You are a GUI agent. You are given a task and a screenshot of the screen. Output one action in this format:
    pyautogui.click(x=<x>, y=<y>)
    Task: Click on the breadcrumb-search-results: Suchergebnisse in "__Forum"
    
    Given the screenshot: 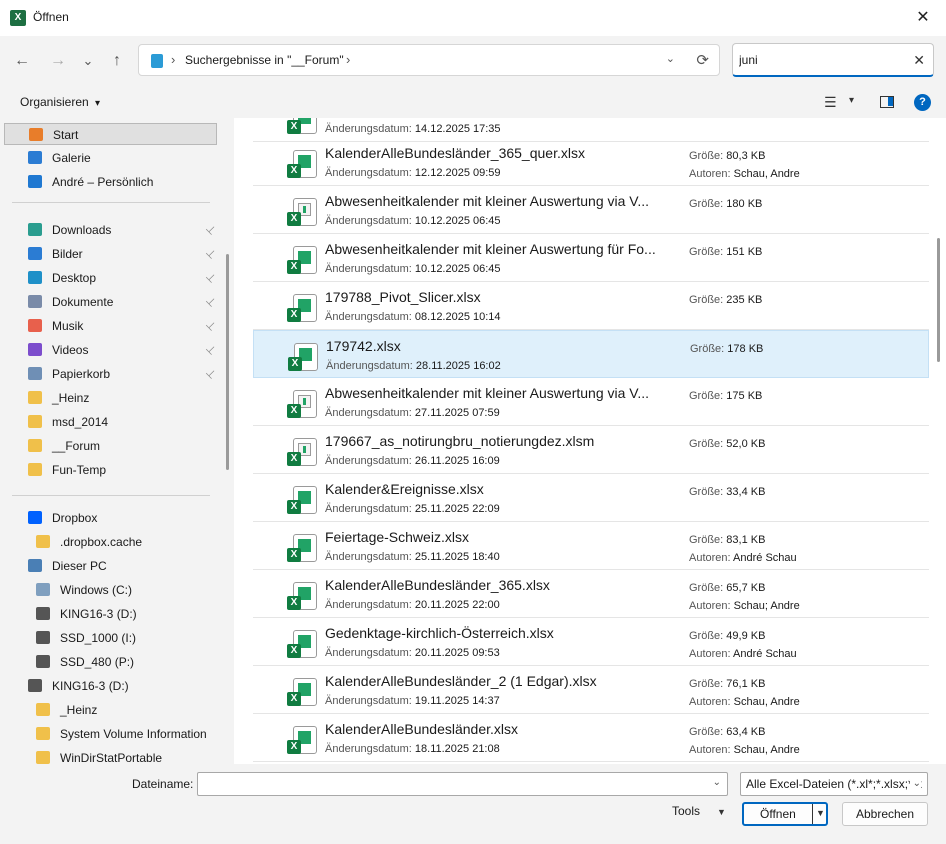 What is the action you would take?
    pyautogui.click(x=264, y=60)
    